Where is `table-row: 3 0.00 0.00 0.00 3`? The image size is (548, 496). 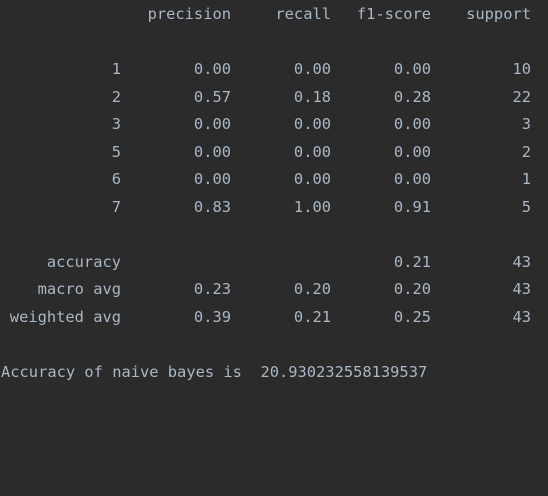 table-row: 3 0.00 0.00 0.00 3 is located at coordinates (274, 125).